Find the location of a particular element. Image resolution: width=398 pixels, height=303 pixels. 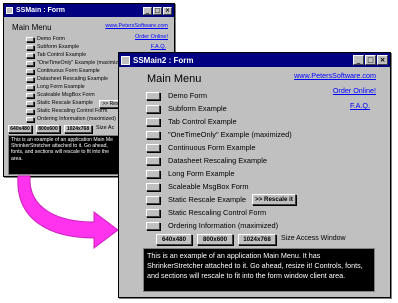

menu-label-msgbox: Scaleable MsgBox Form is located at coordinates (208, 186).